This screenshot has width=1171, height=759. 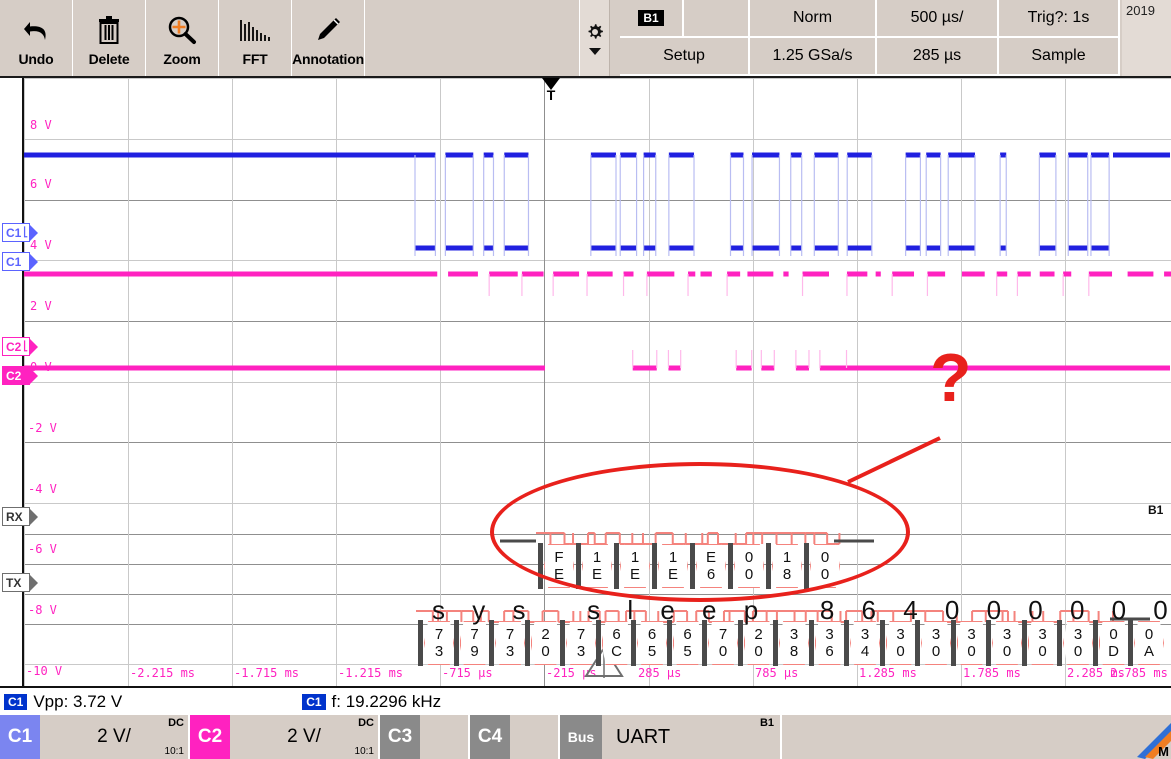 I want to click on channel-c1-attenuation: 10:1, so click(x=174, y=751).